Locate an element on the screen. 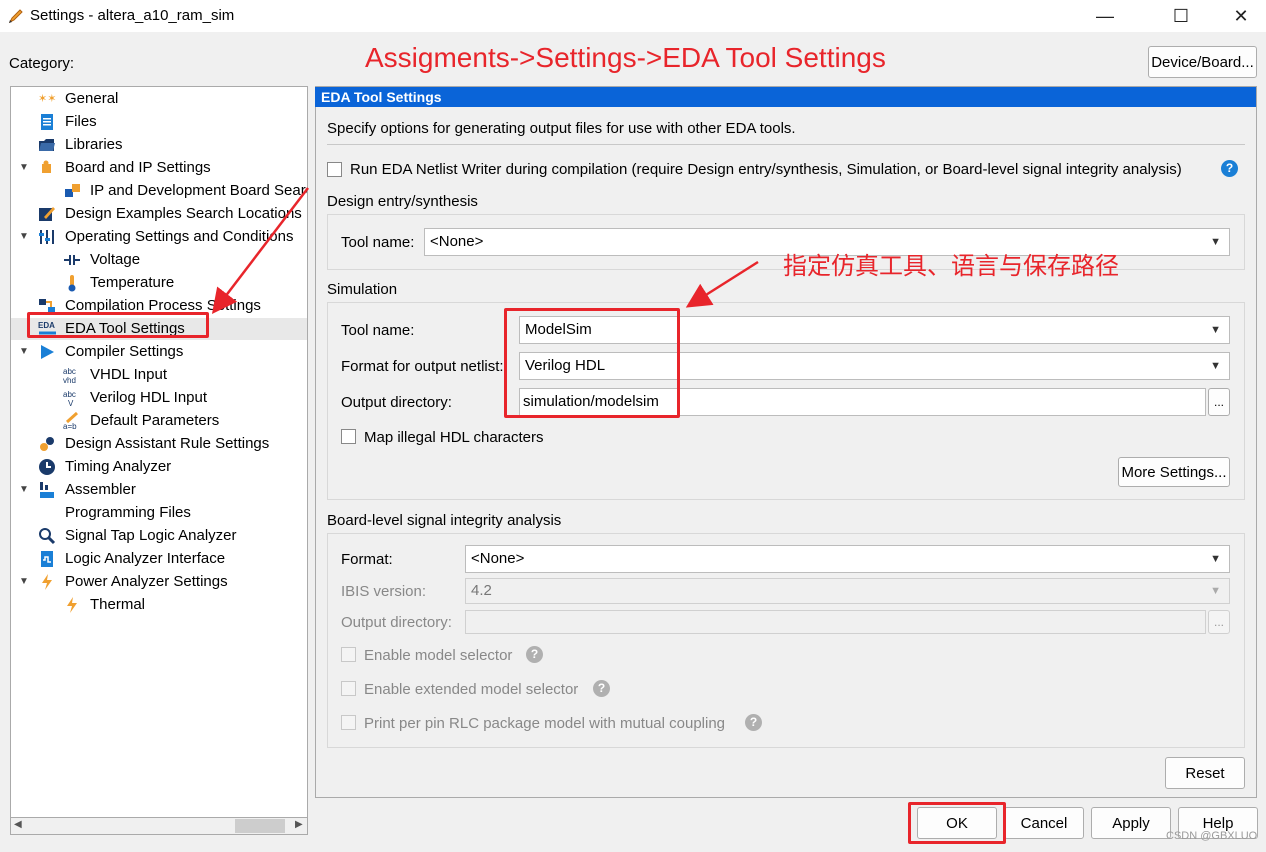 The width and height of the screenshot is (1266, 852). watermark: CSDN @GBXLUO is located at coordinates (1212, 836).